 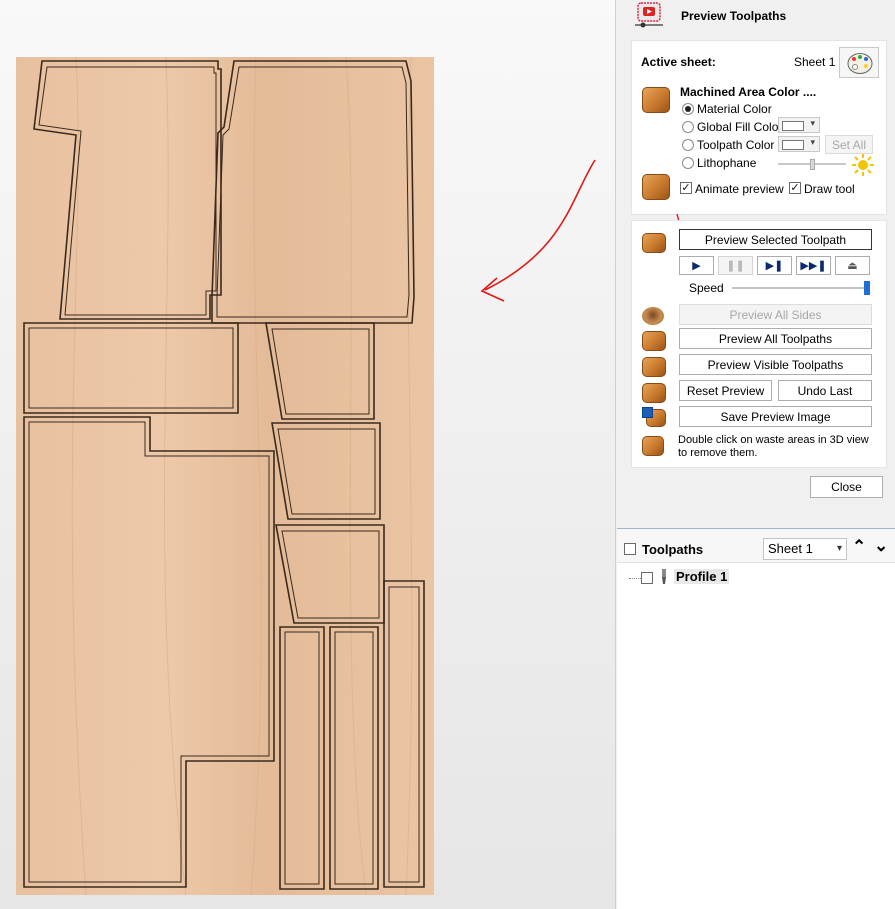 What do you see at coordinates (734, 109) in the screenshot?
I see `material-color-label: Material Color` at bounding box center [734, 109].